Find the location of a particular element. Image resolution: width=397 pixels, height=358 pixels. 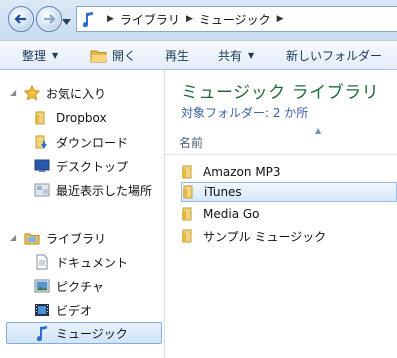

nav-favorites-label: お気に入り is located at coordinates (76, 93).